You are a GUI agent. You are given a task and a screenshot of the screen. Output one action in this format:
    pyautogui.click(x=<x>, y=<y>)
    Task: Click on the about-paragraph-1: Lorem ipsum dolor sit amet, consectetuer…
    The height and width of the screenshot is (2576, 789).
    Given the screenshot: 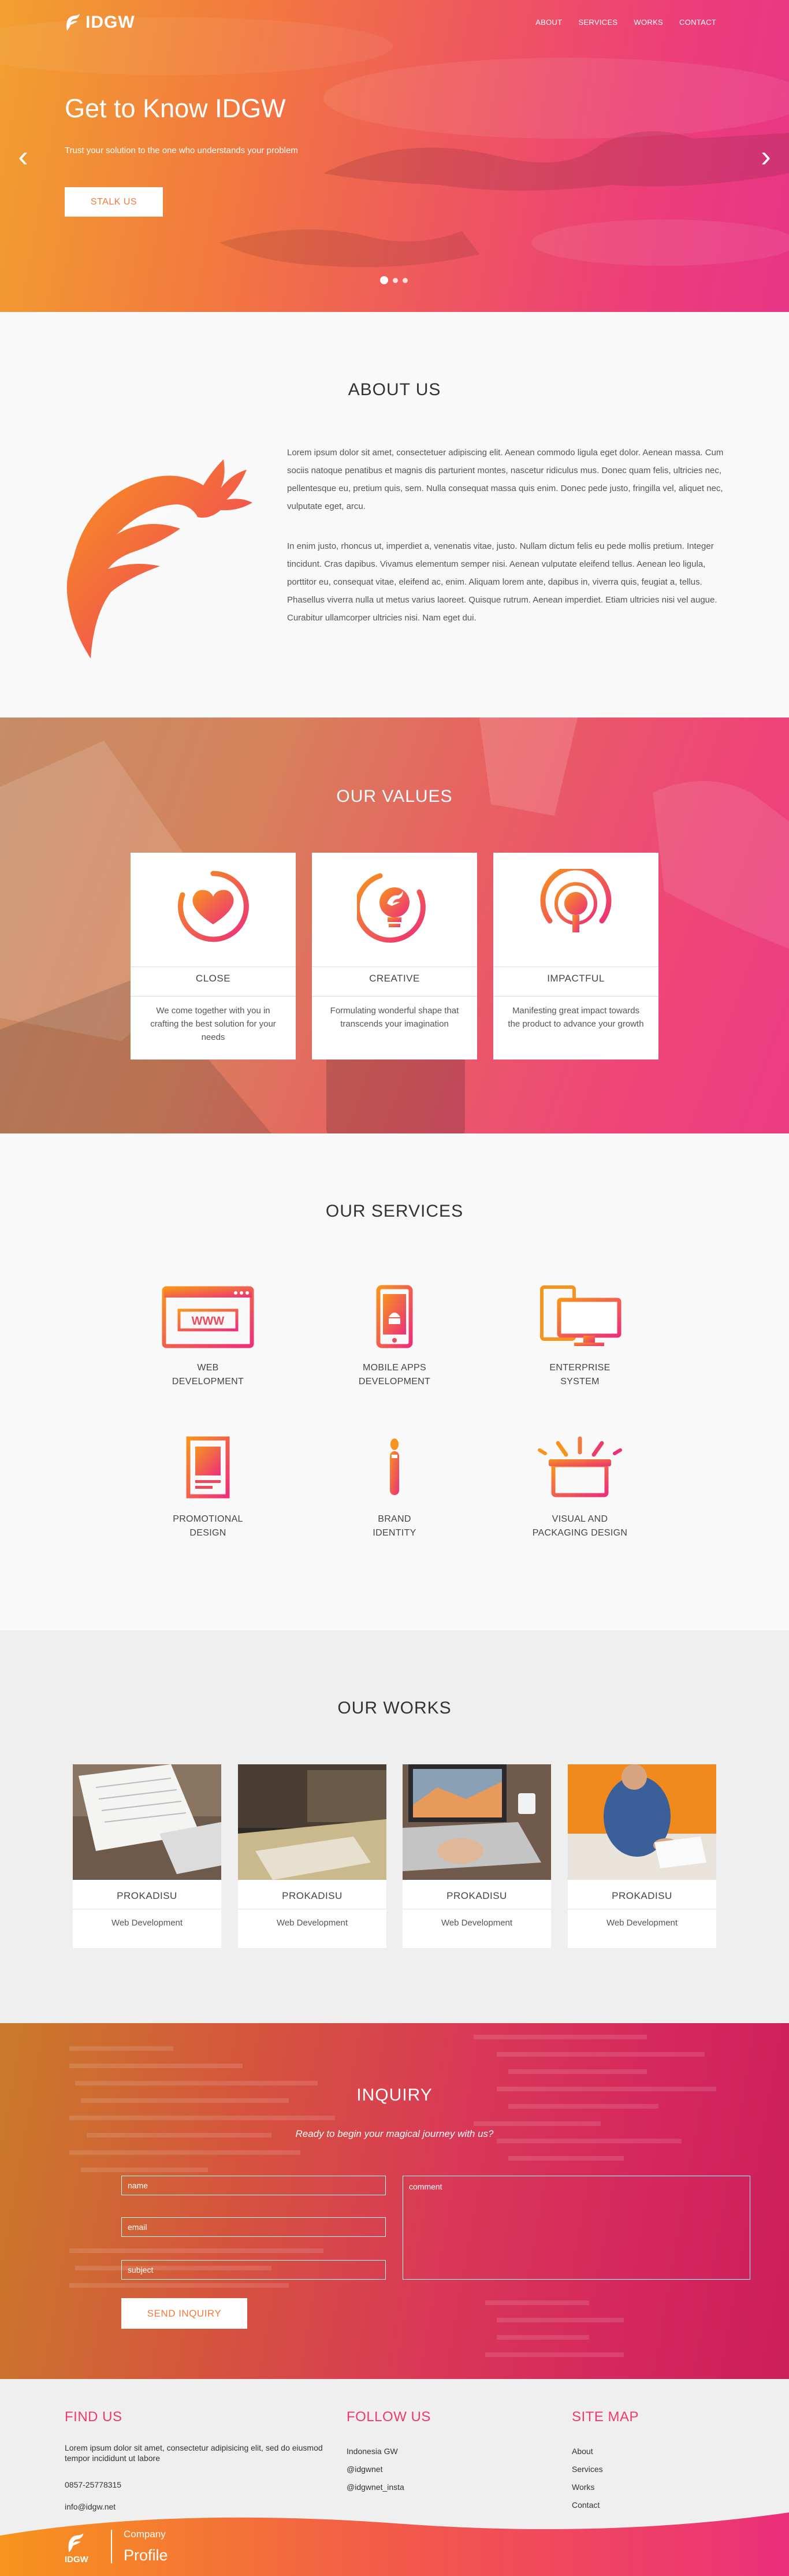 What is the action you would take?
    pyautogui.click(x=505, y=479)
    